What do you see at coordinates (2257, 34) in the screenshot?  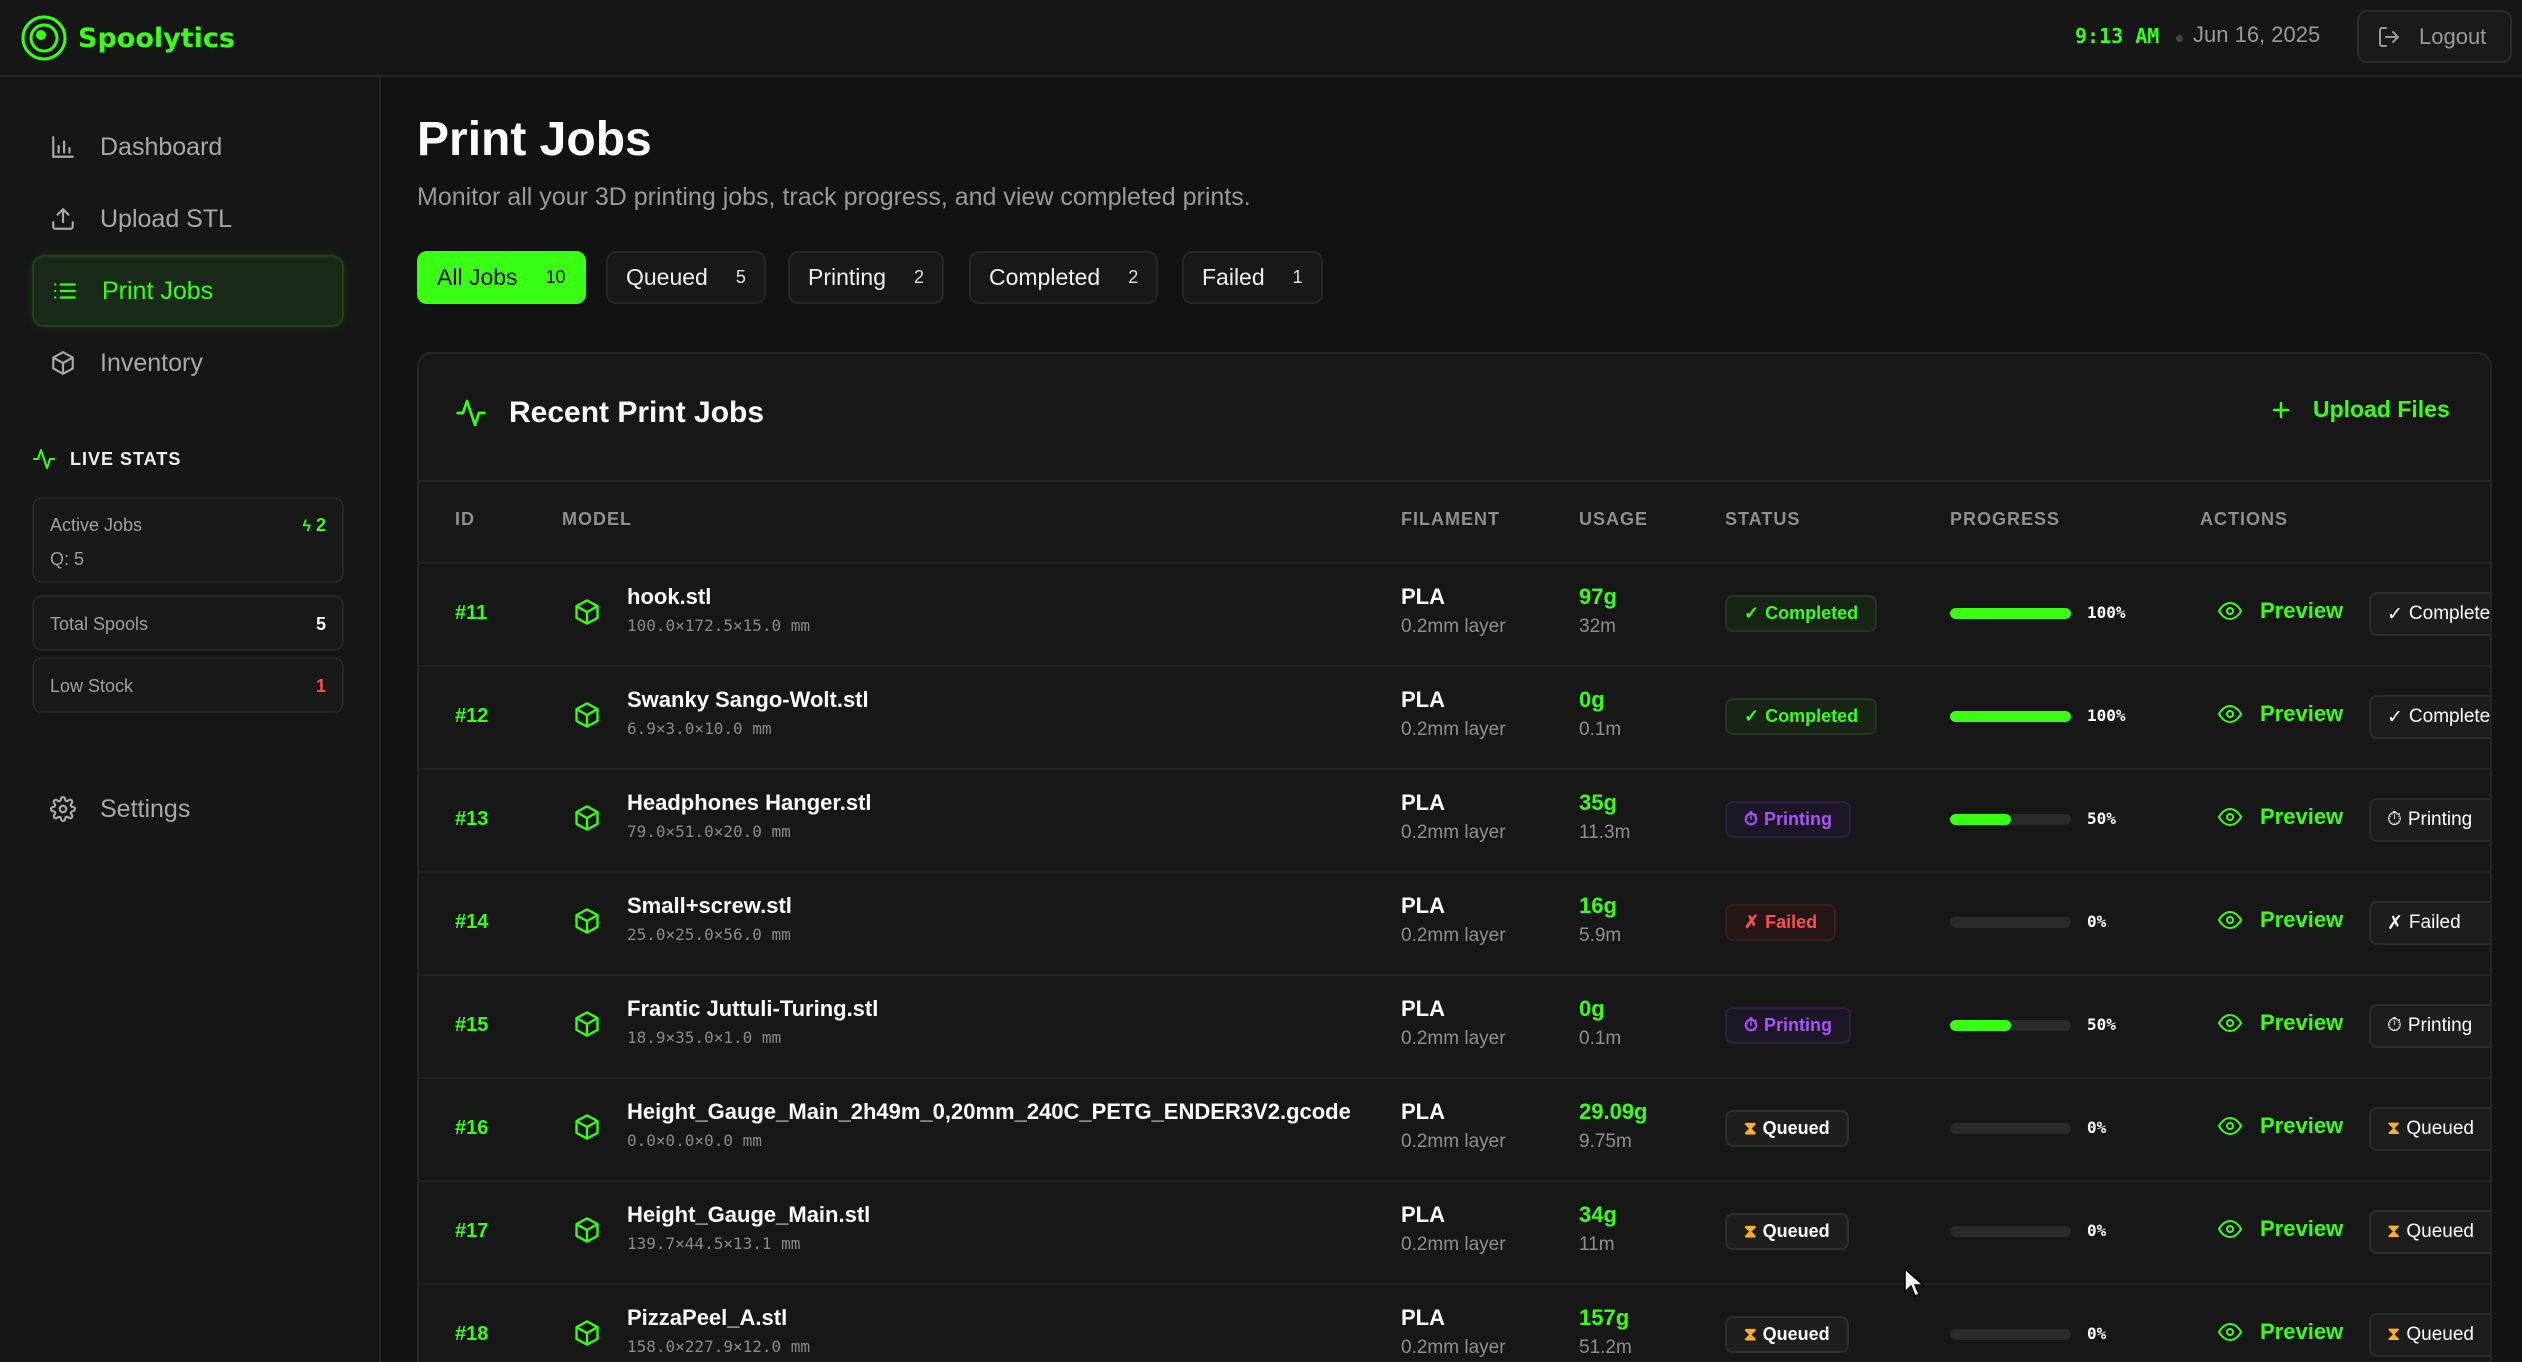 I see `header-date: Jun 16, 2025` at bounding box center [2257, 34].